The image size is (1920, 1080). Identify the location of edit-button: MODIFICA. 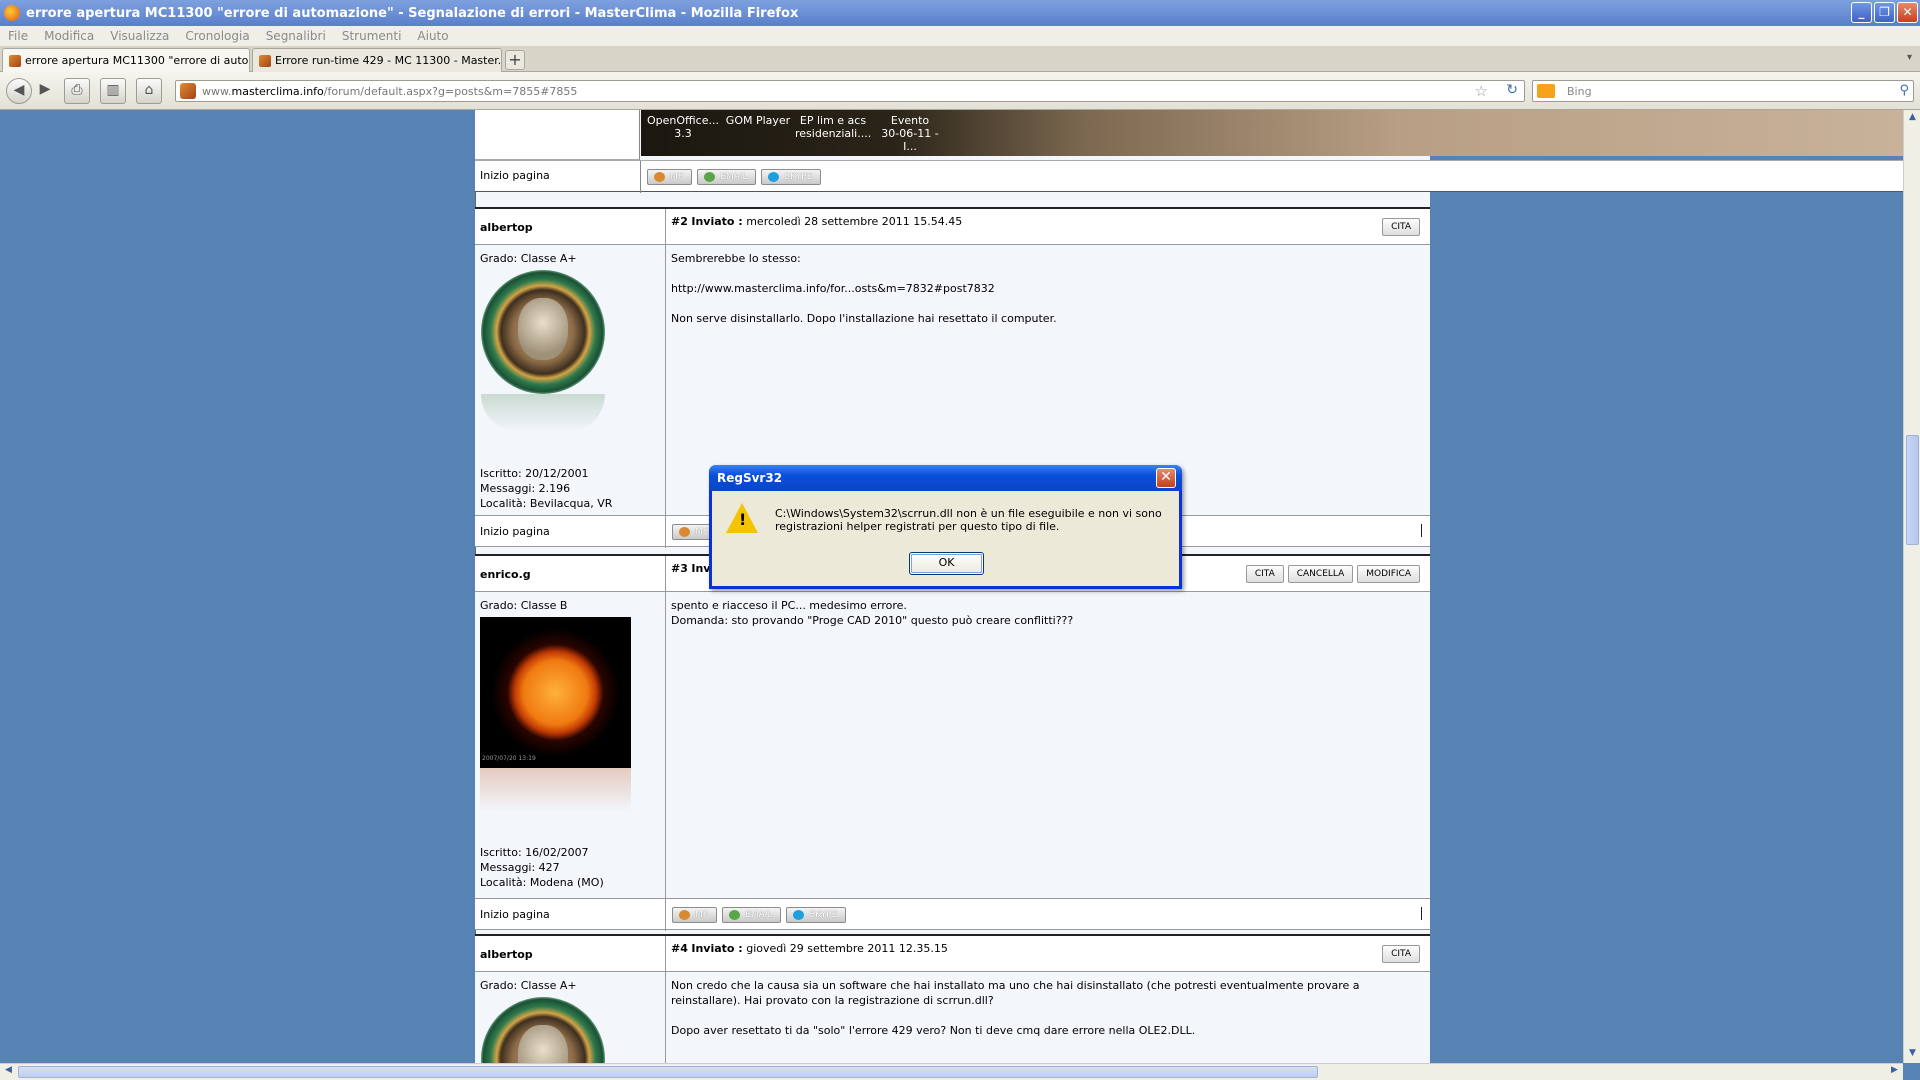
(1388, 574).